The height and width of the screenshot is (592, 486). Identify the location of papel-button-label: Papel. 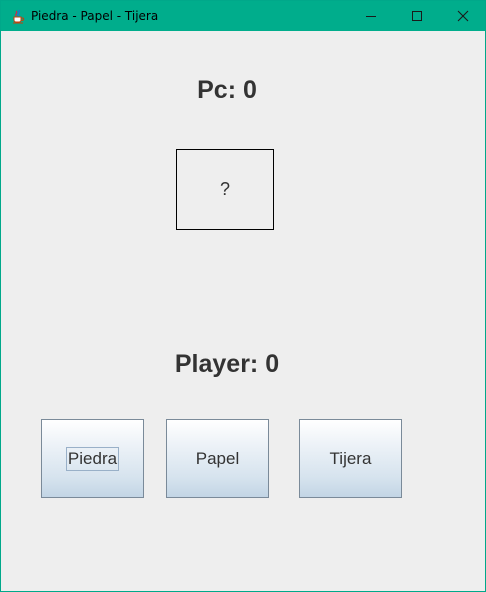
(217, 458).